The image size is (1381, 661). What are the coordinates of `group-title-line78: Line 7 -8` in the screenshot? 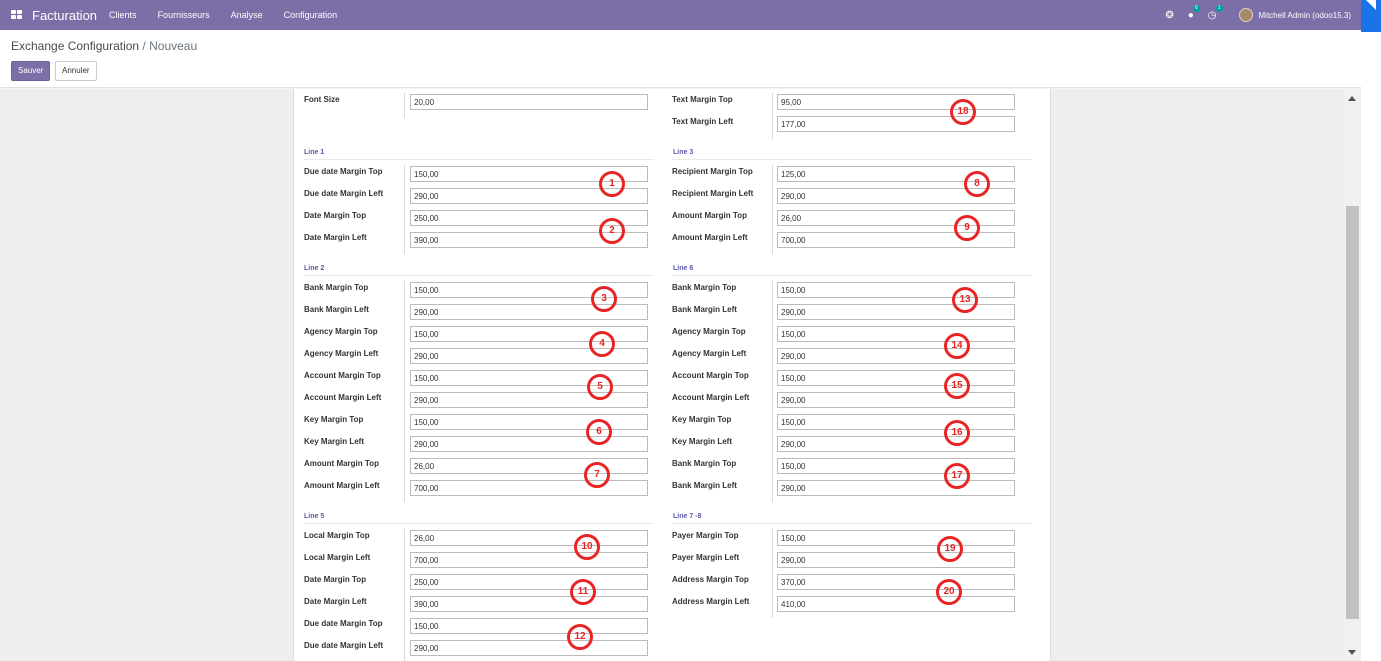 It's located at (687, 516).